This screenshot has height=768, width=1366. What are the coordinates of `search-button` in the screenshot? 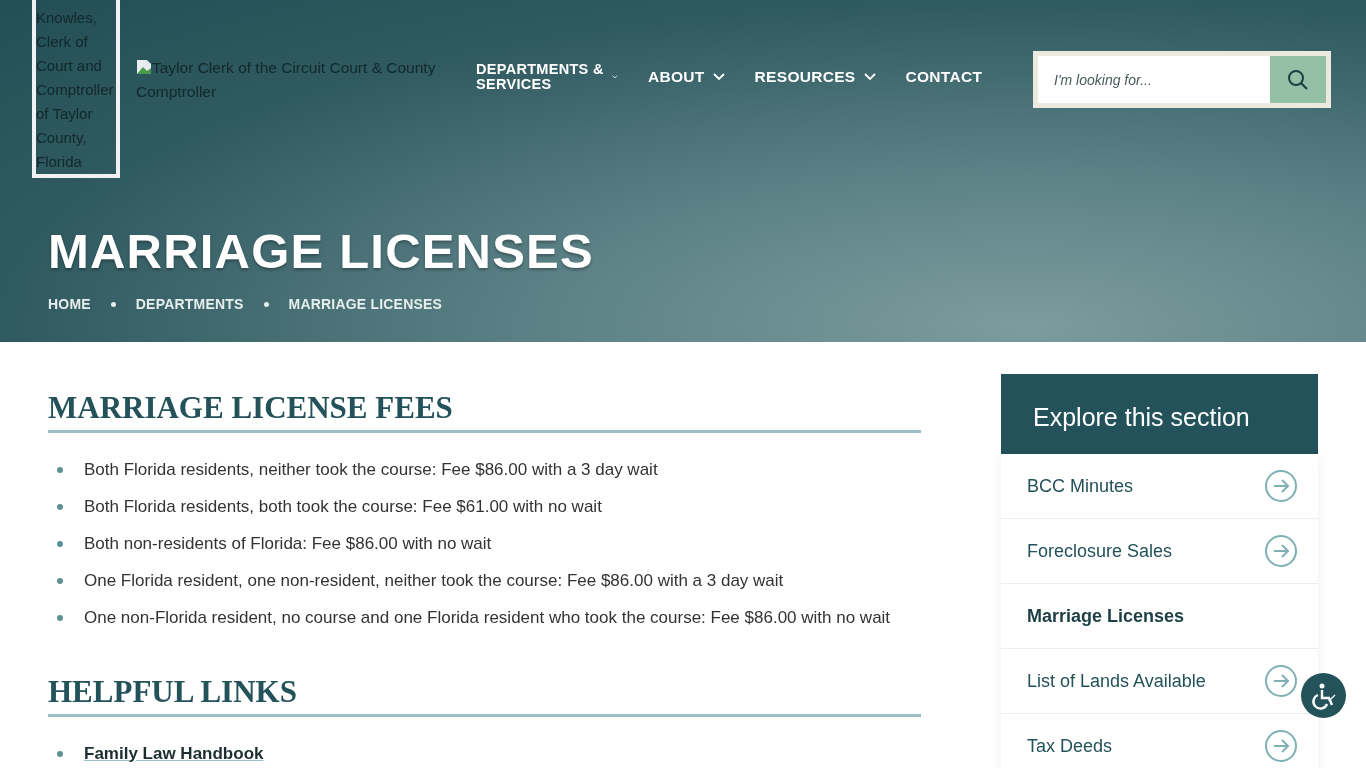 It's located at (1298, 79).